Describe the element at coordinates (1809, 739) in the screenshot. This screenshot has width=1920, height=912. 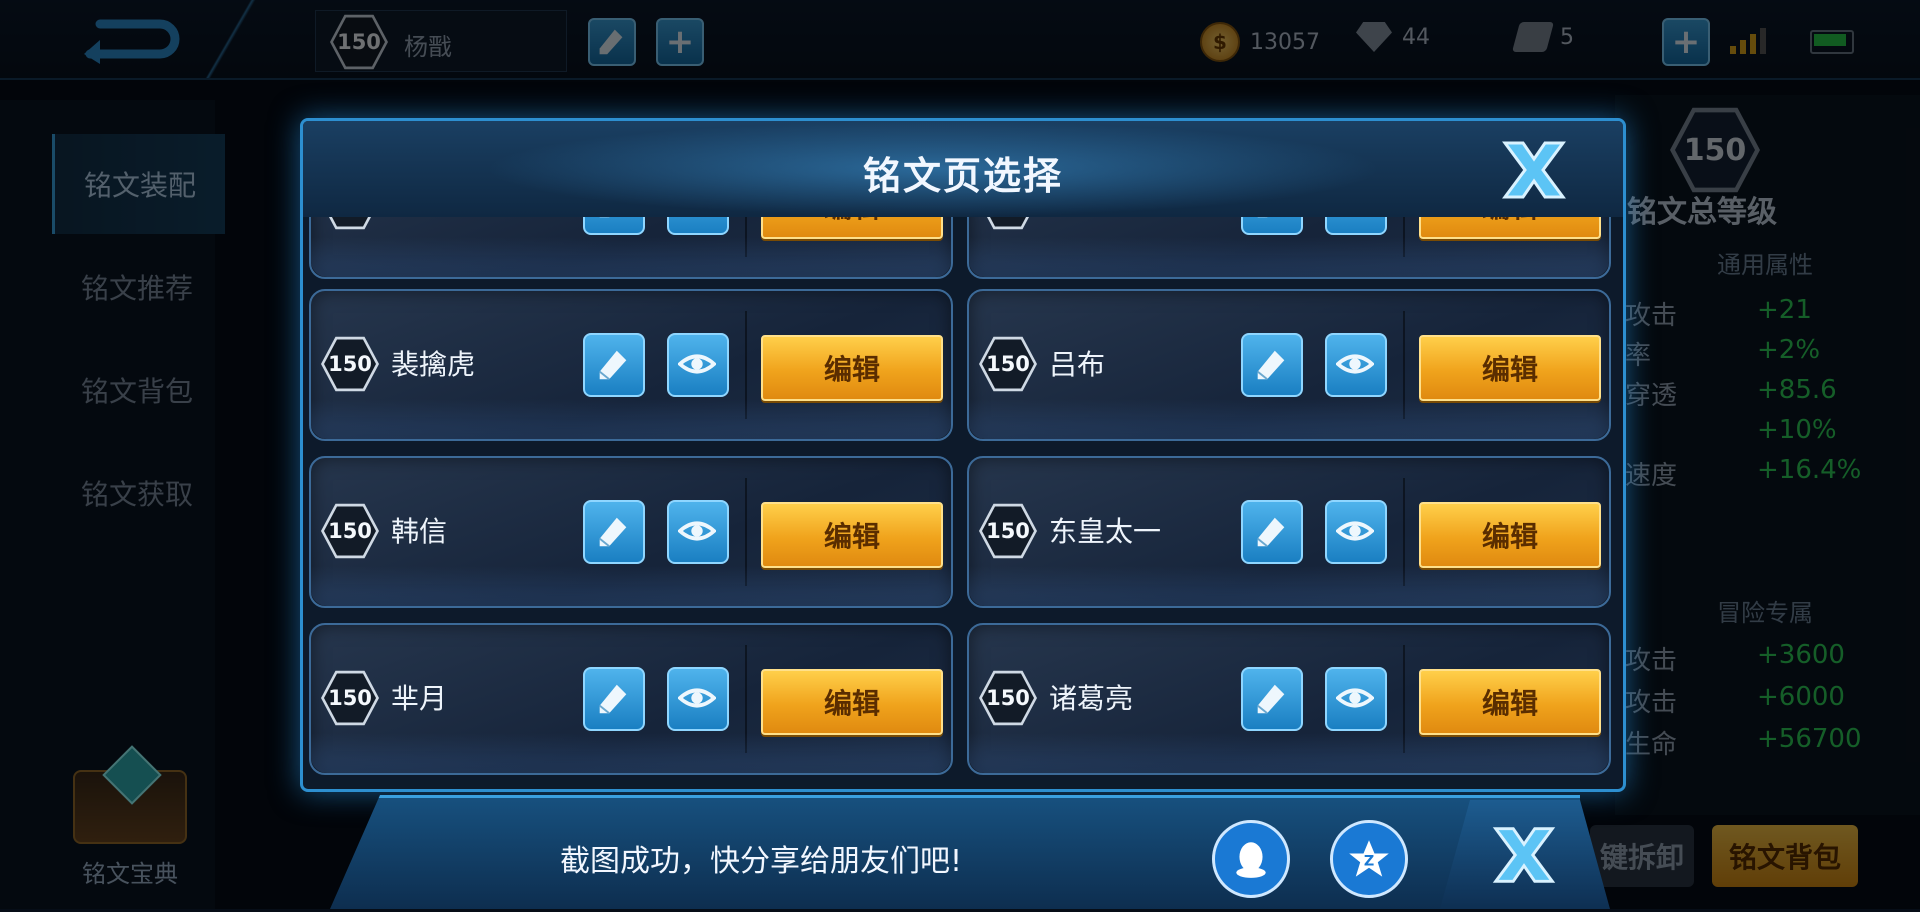
I see `stat-value: +56700` at that location.